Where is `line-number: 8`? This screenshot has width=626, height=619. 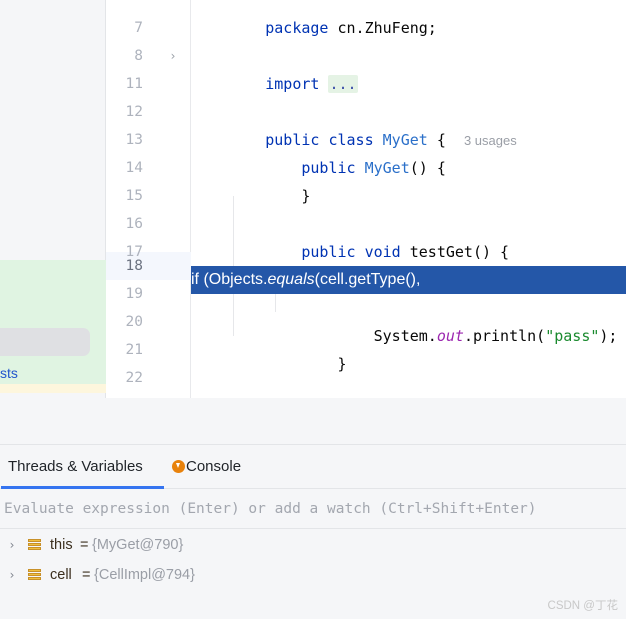 line-number: 8 is located at coordinates (138, 56).